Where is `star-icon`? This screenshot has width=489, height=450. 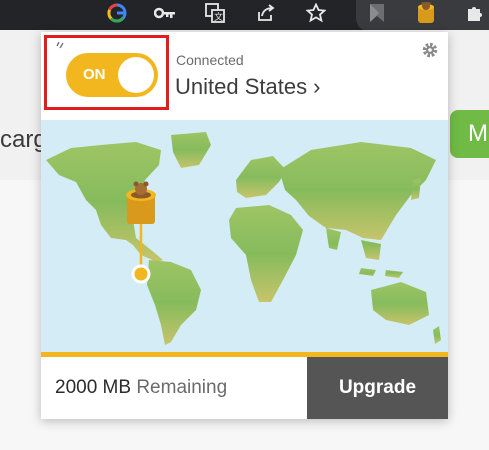 star-icon is located at coordinates (316, 13).